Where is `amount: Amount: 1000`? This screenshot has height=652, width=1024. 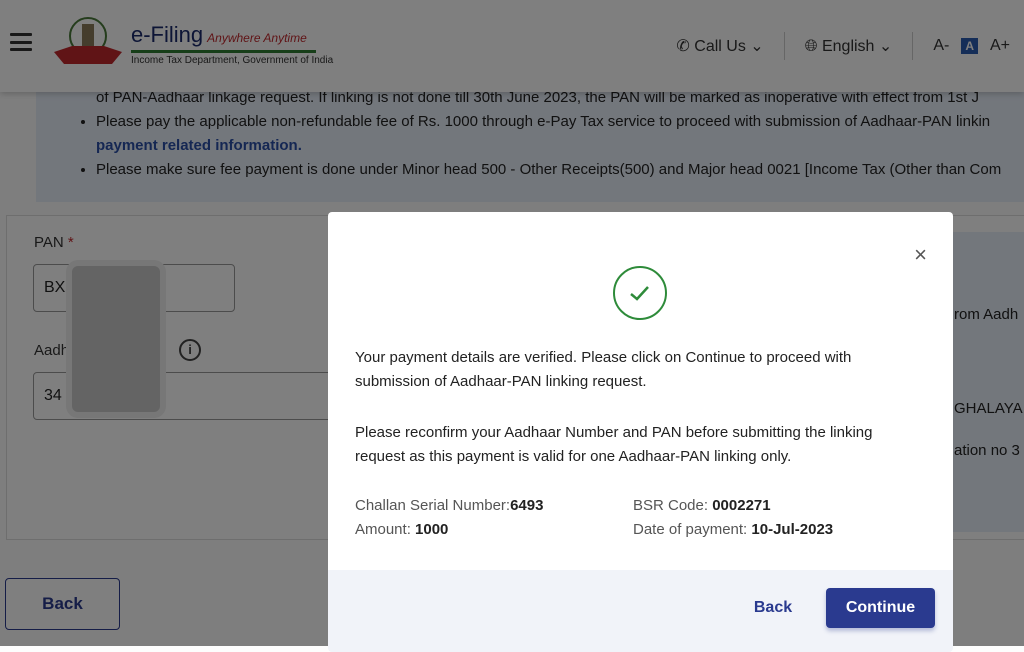 amount: Amount: 1000 is located at coordinates (402, 529).